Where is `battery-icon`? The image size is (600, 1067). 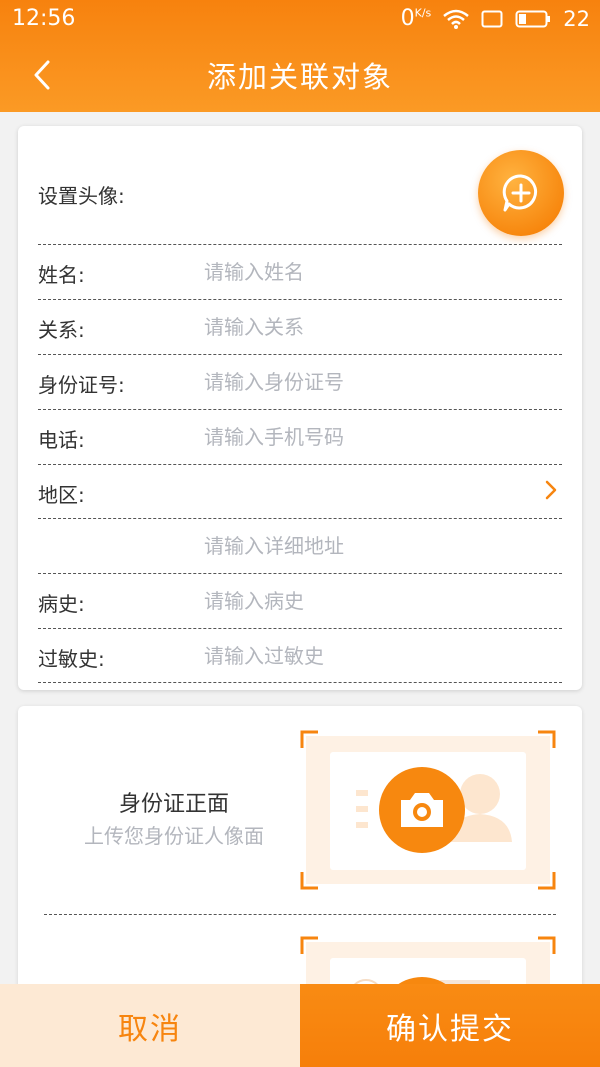 battery-icon is located at coordinates (533, 18).